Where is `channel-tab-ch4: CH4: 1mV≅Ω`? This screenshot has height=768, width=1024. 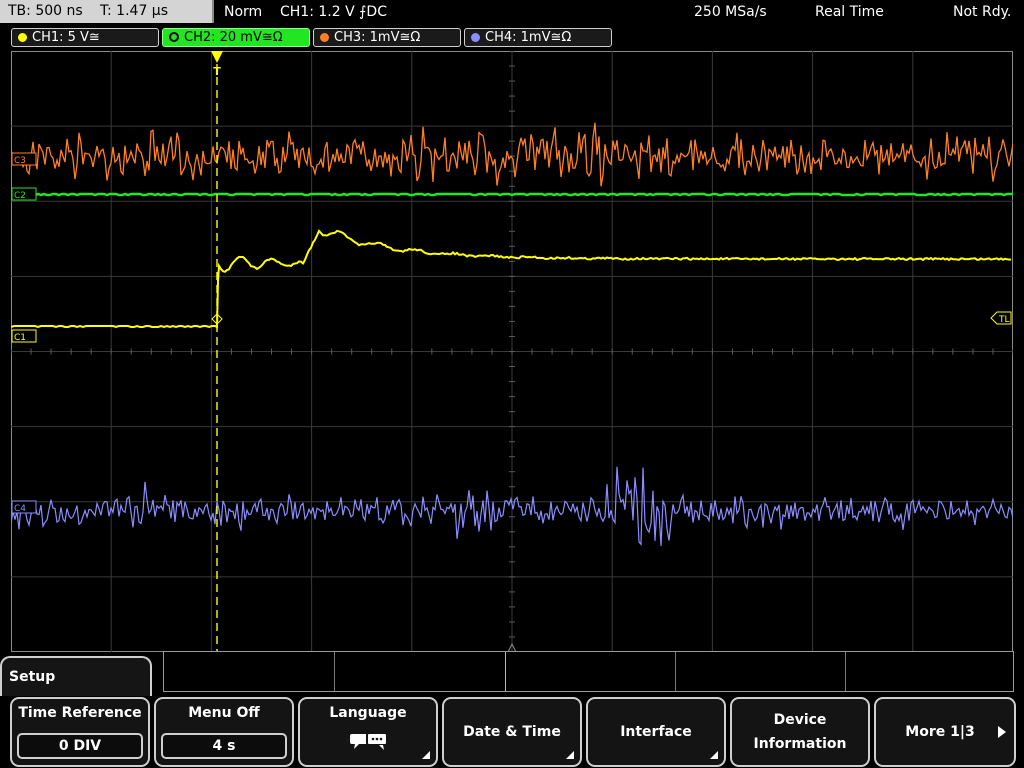
channel-tab-ch4: CH4: 1mV≅Ω is located at coordinates (538, 37).